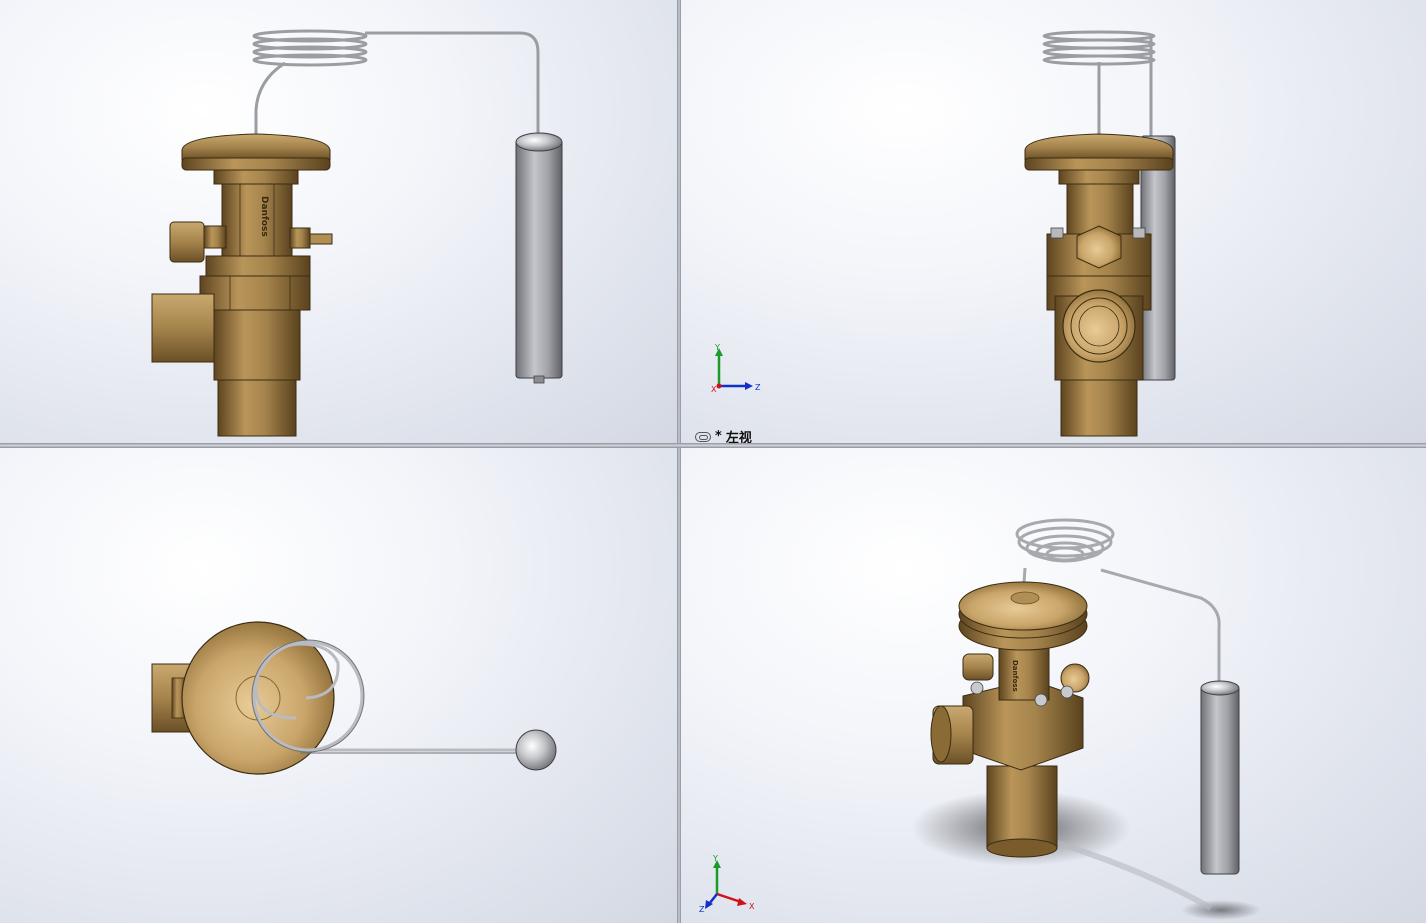 The width and height of the screenshot is (1426, 923). I want to click on triad-z-label-iso: Z, so click(702, 909).